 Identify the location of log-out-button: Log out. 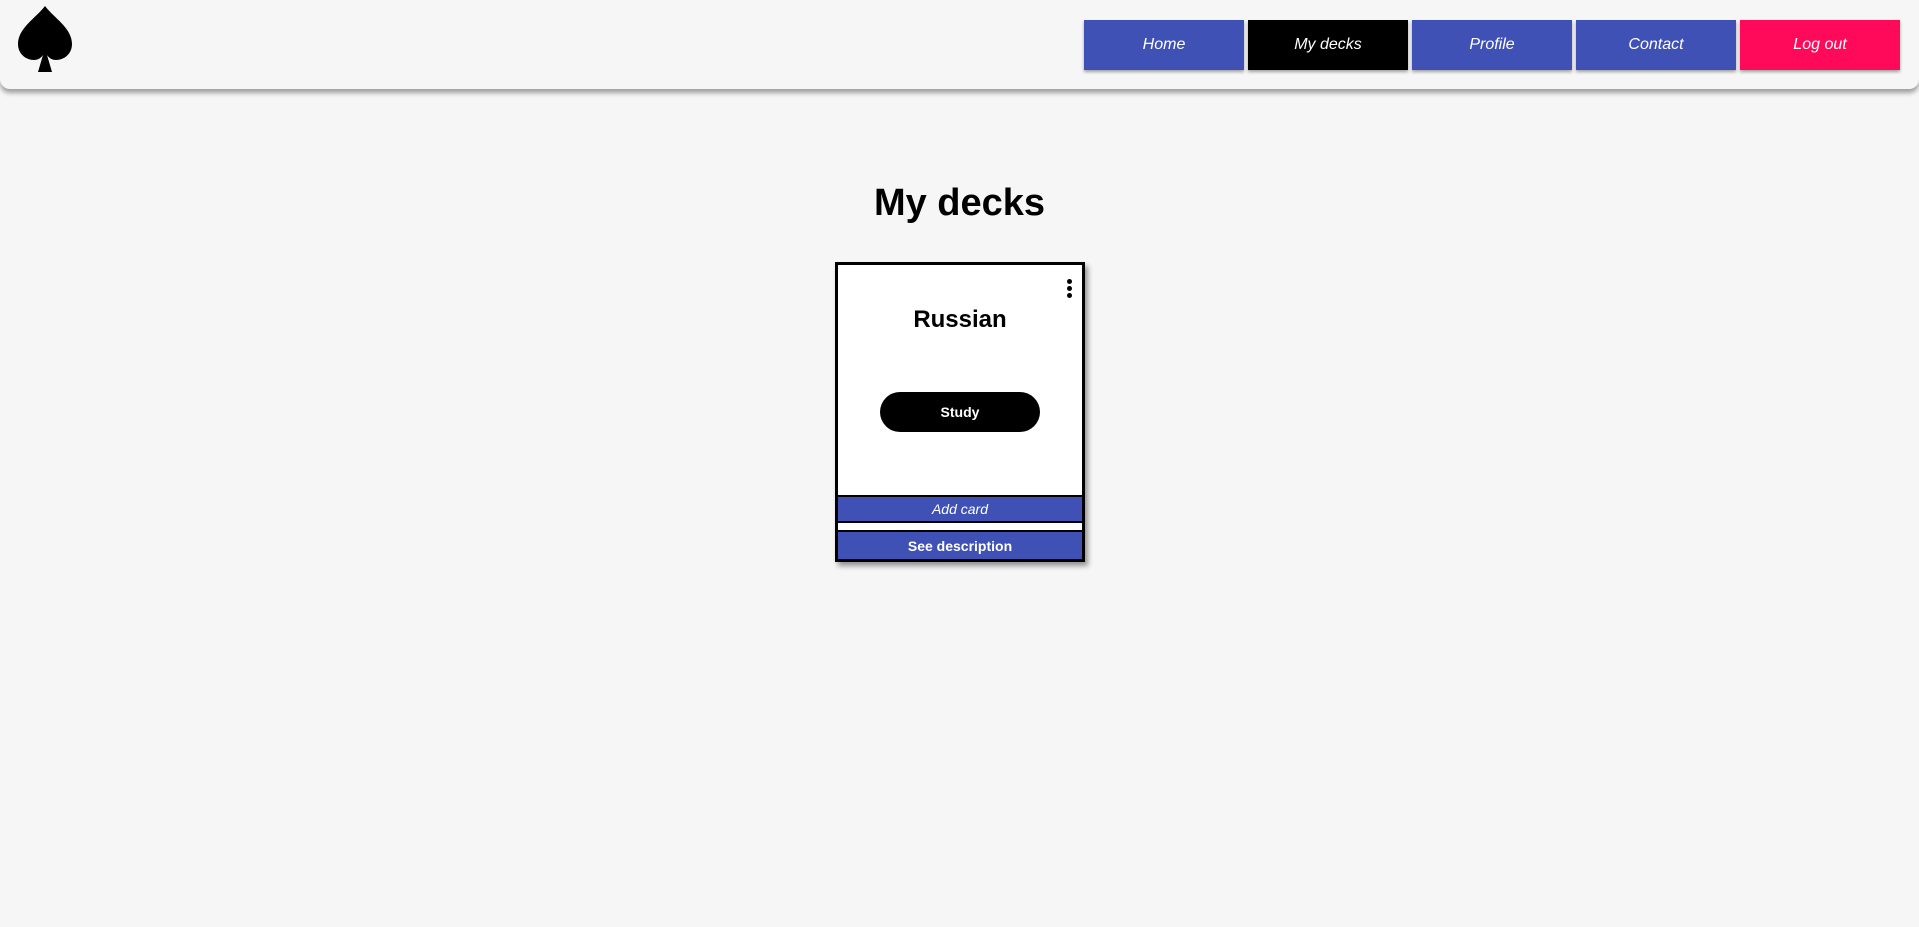
(1820, 45).